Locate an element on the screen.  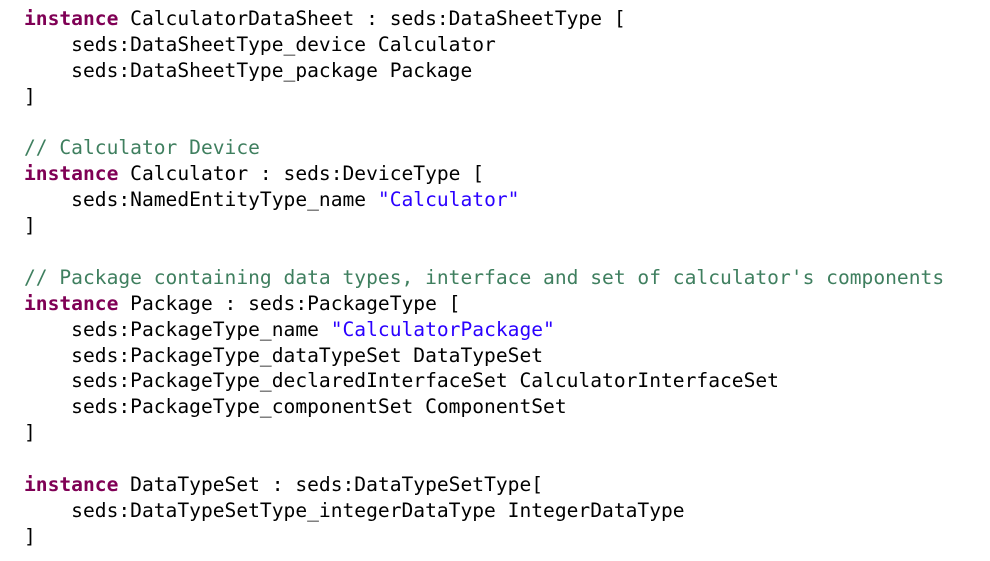
code-line: seds:NamedEntityType_name "Calculator" is located at coordinates (484, 200).